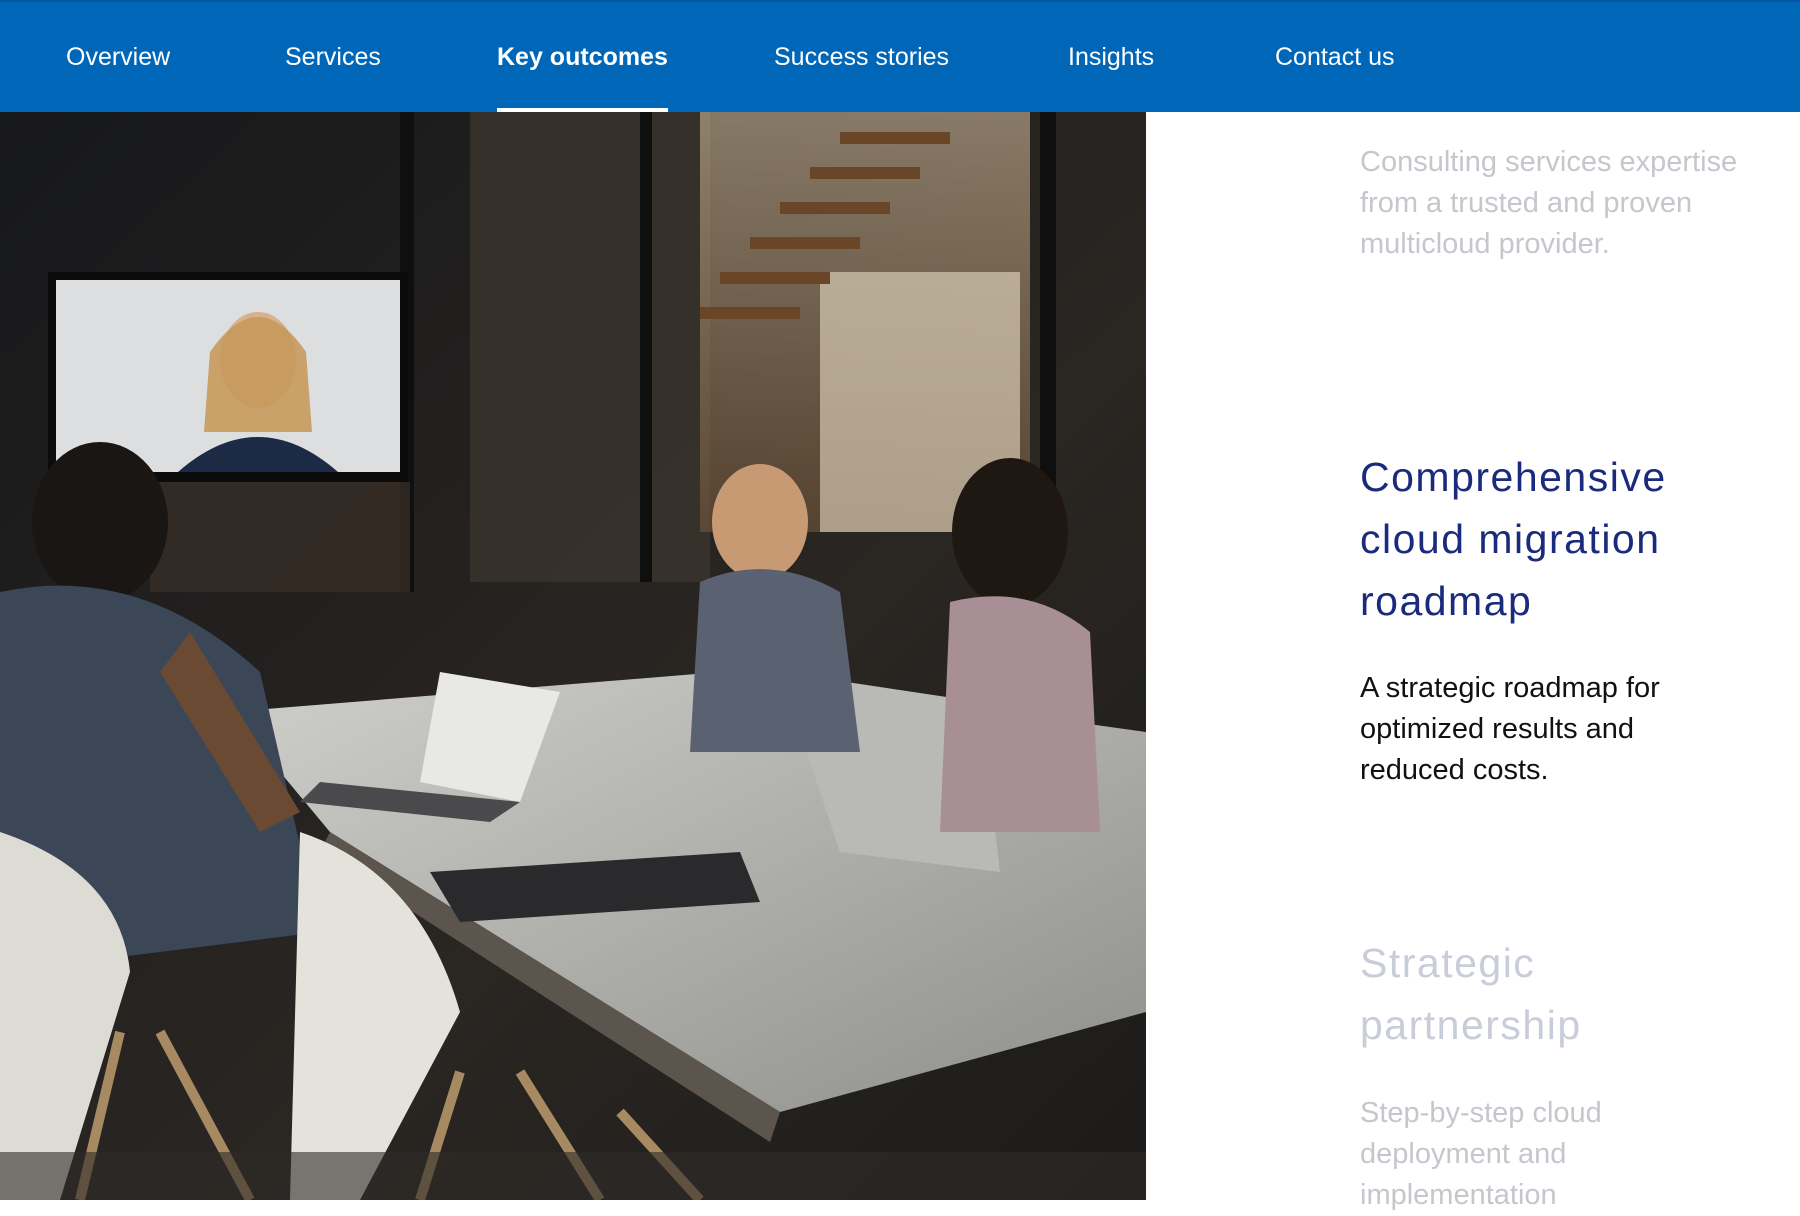 The width and height of the screenshot is (1800, 1216). Describe the element at coordinates (582, 57) in the screenshot. I see `tab-key-outcomes: Key outcomes` at that location.